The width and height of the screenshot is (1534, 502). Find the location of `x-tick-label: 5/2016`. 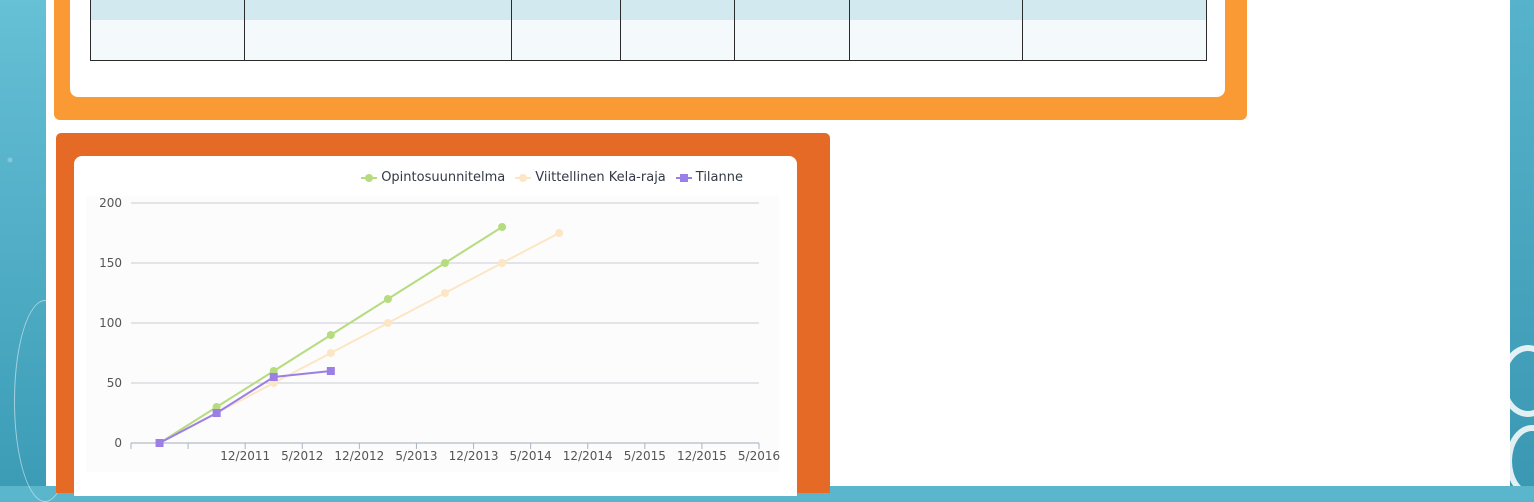

x-tick-label: 5/2016 is located at coordinates (759, 456).